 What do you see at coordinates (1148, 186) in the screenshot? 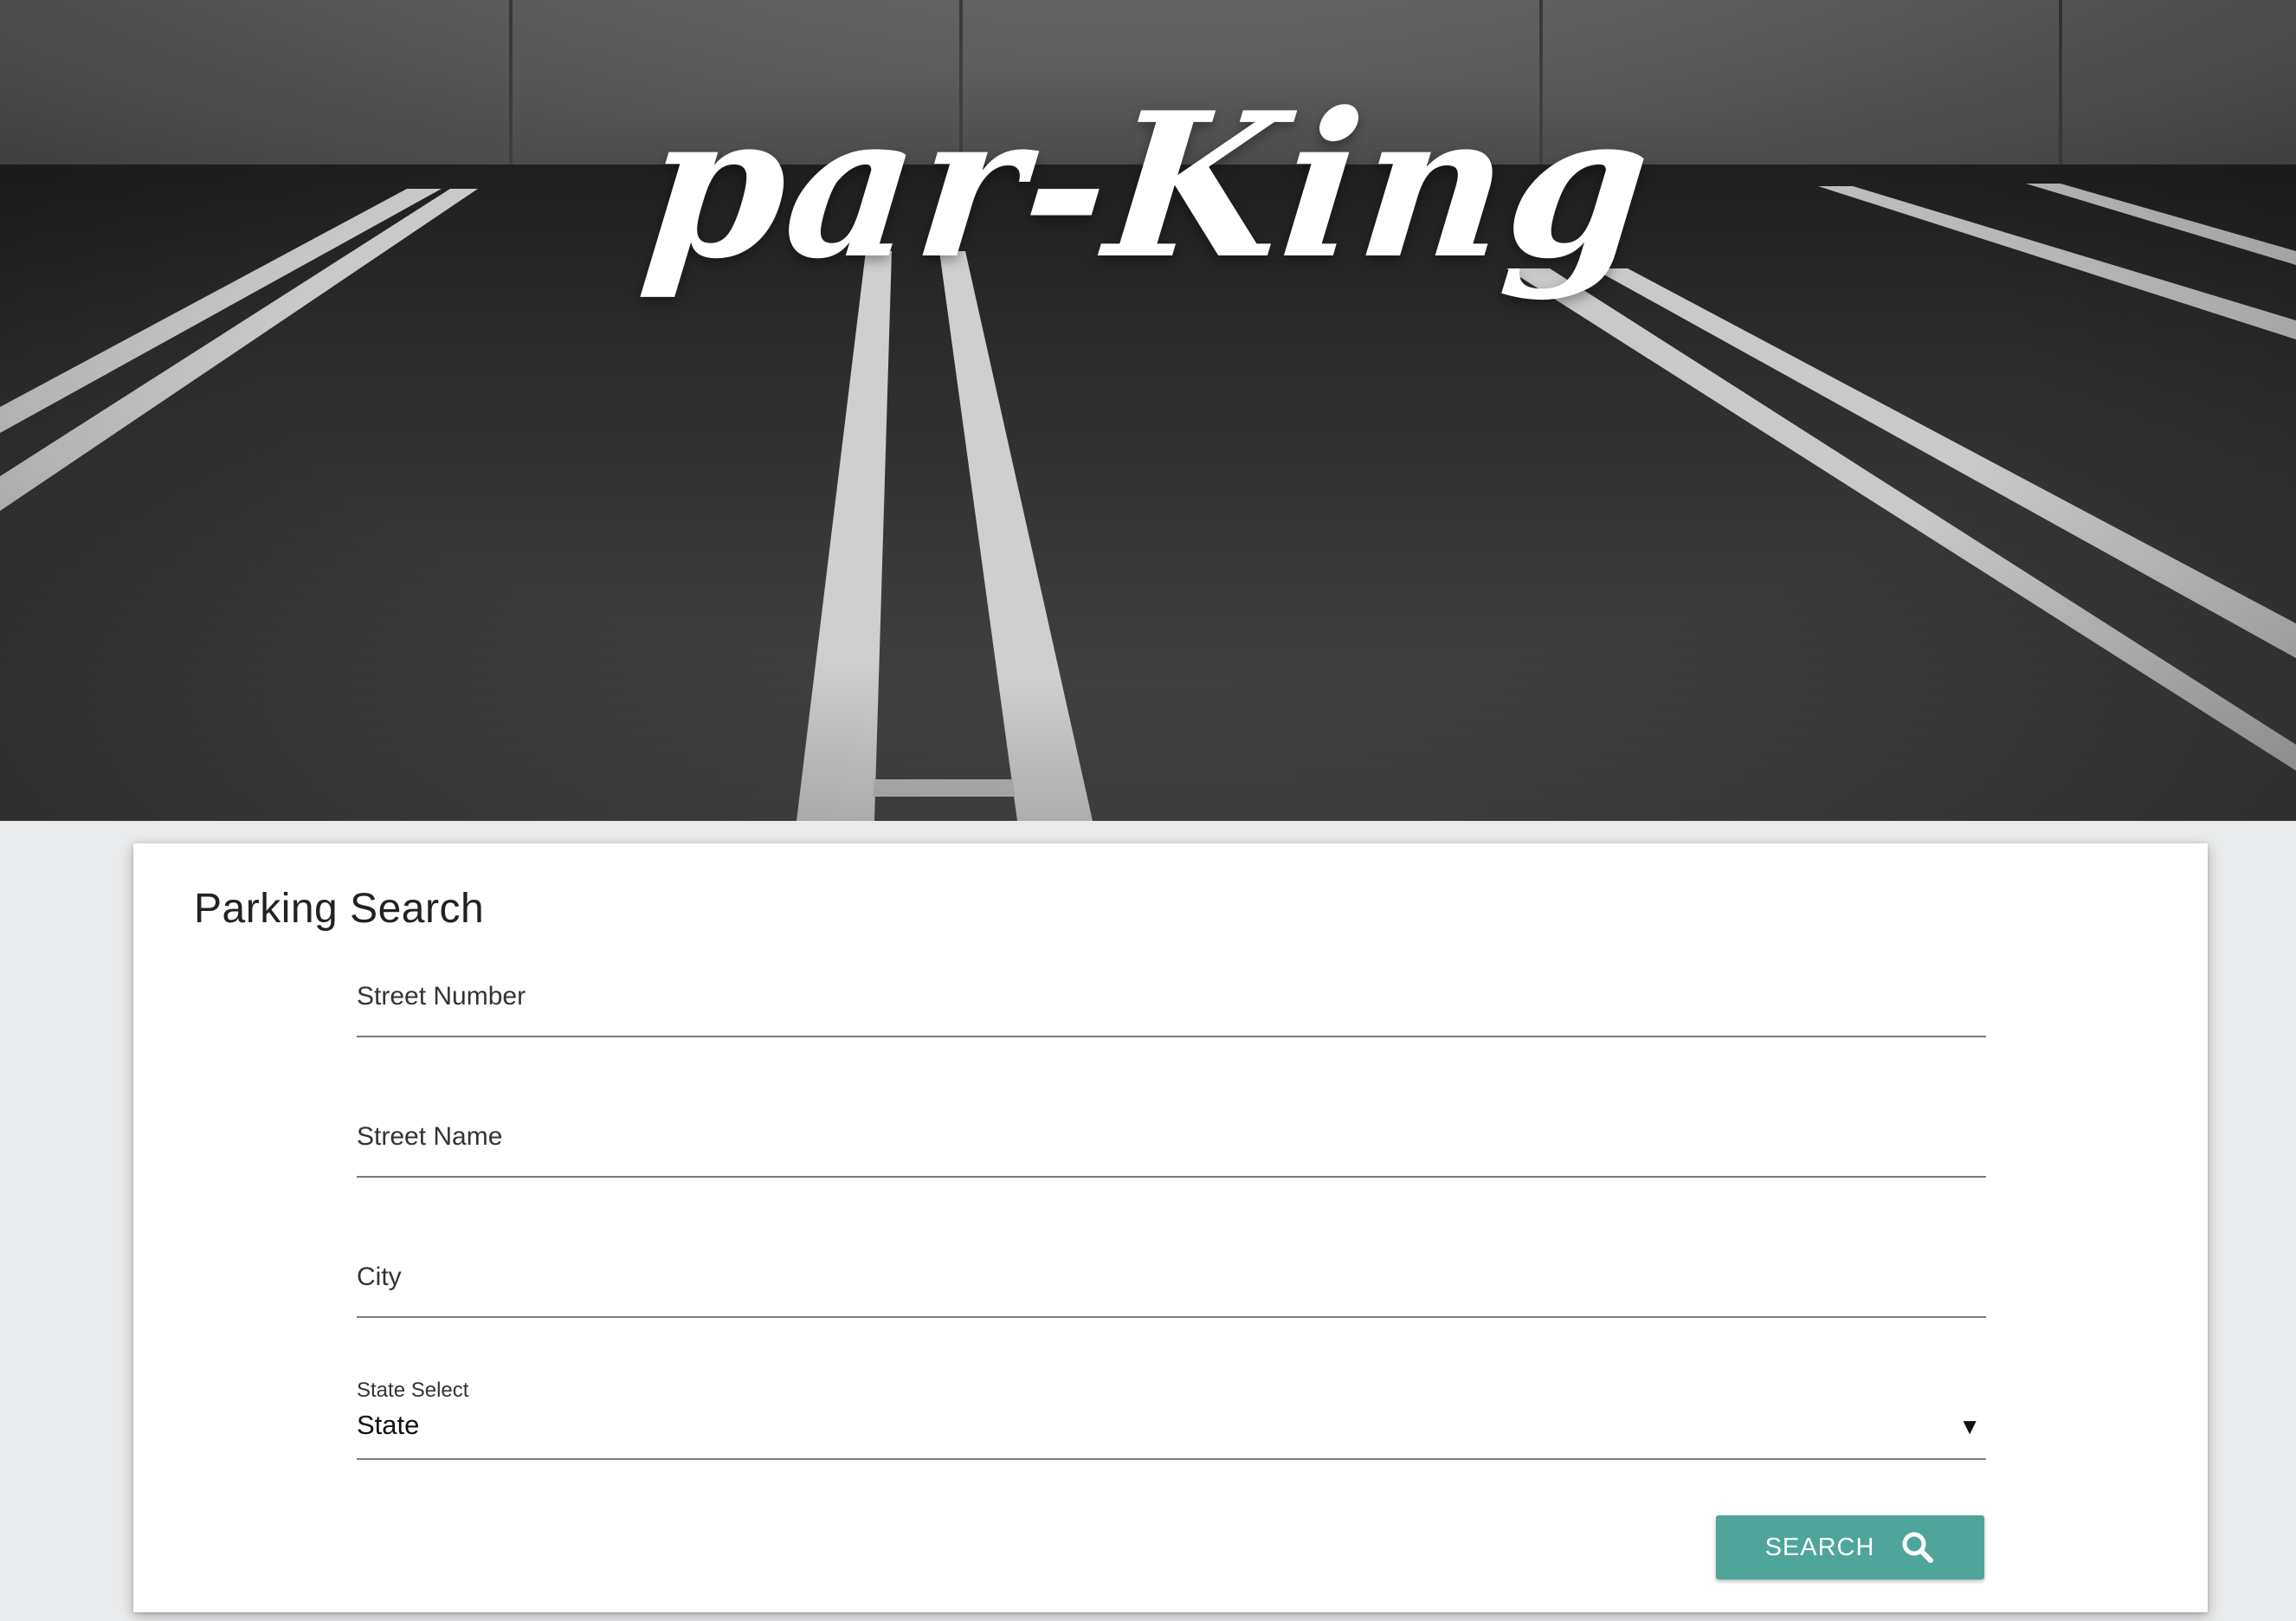
I see `app-logo: par-King` at bounding box center [1148, 186].